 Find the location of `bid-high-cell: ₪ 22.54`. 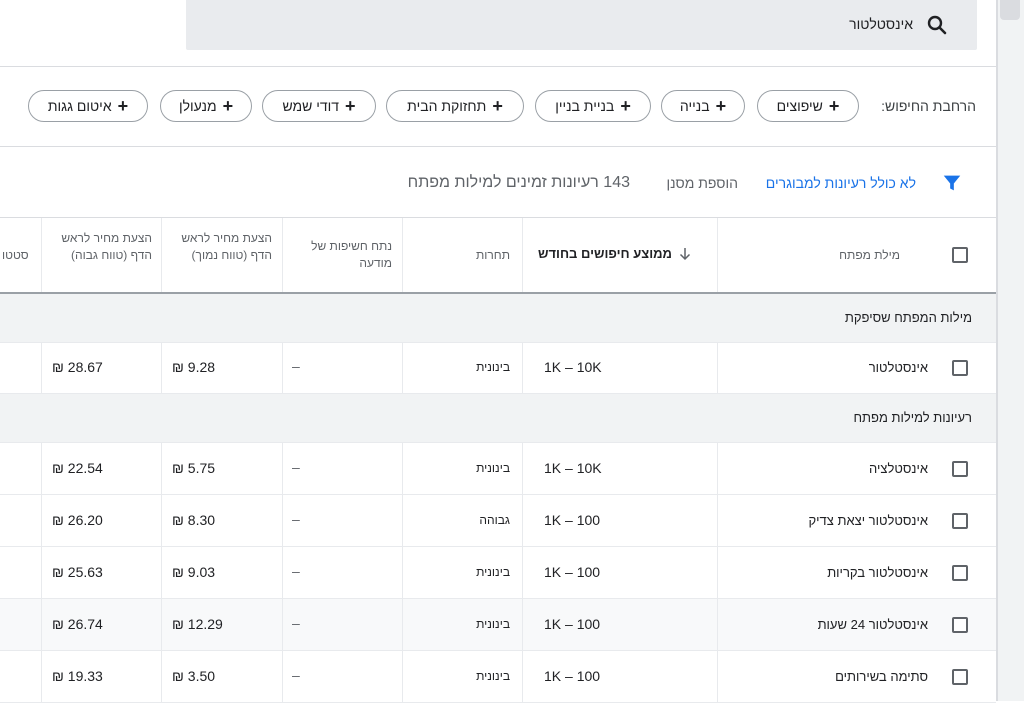

bid-high-cell: ₪ 22.54 is located at coordinates (77, 468).